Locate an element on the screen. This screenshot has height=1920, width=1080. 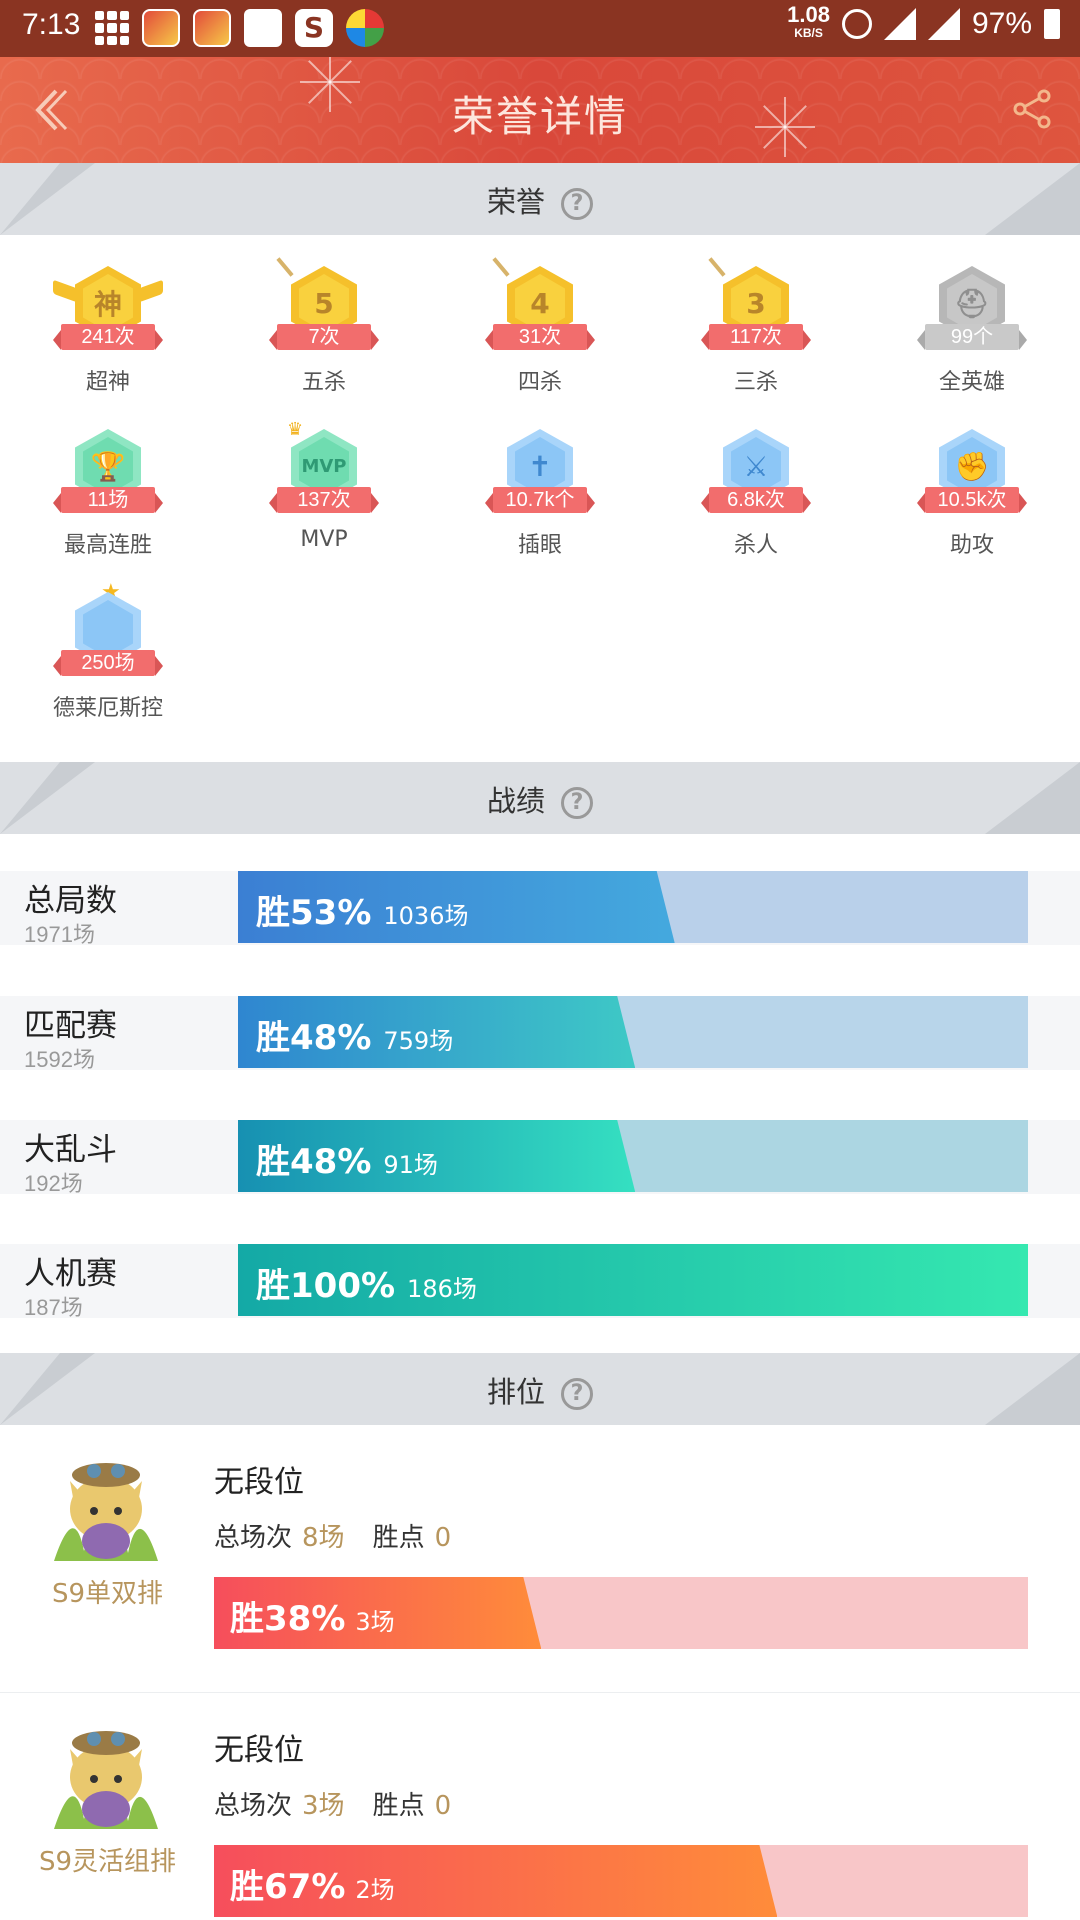
win-rate-percent: 胜100% is located at coordinates (326, 1286).